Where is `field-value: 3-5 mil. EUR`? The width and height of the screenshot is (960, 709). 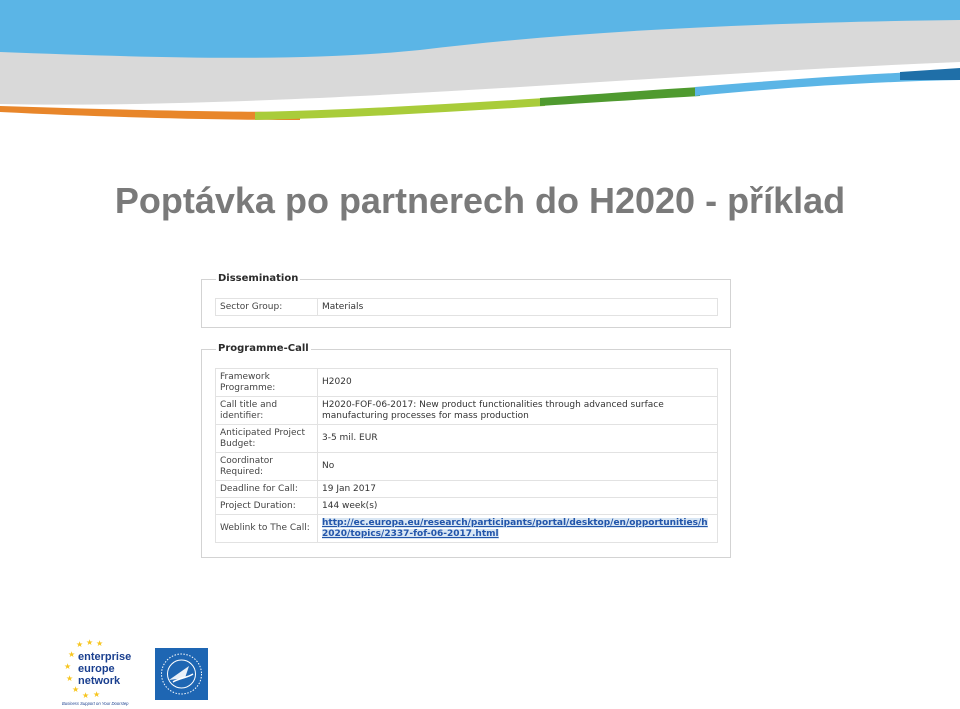
field-value: 3-5 mil. EUR is located at coordinates (517, 438).